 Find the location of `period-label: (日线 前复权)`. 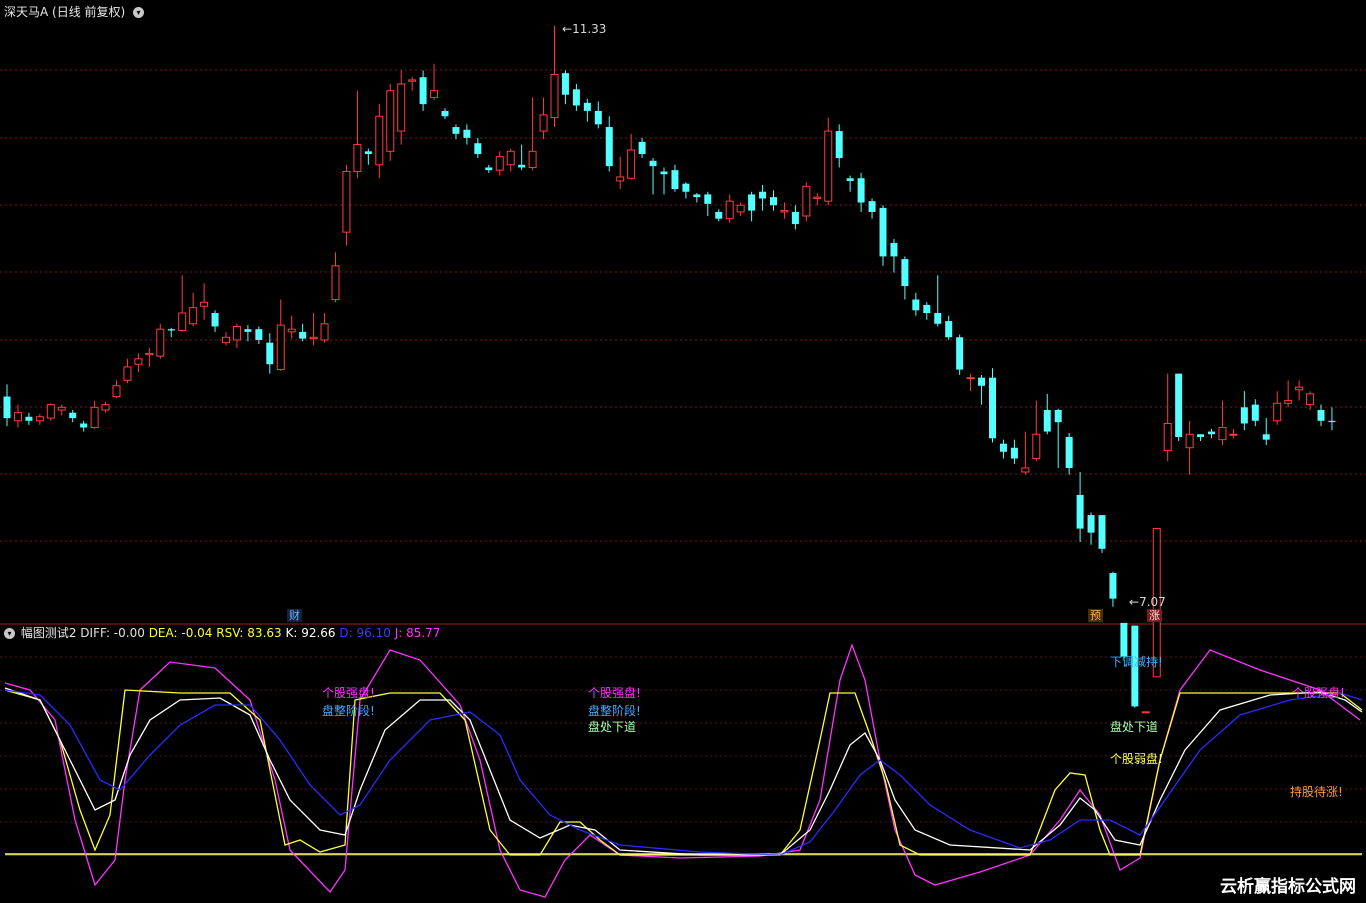

period-label: (日线 前复权) is located at coordinates (89, 12).